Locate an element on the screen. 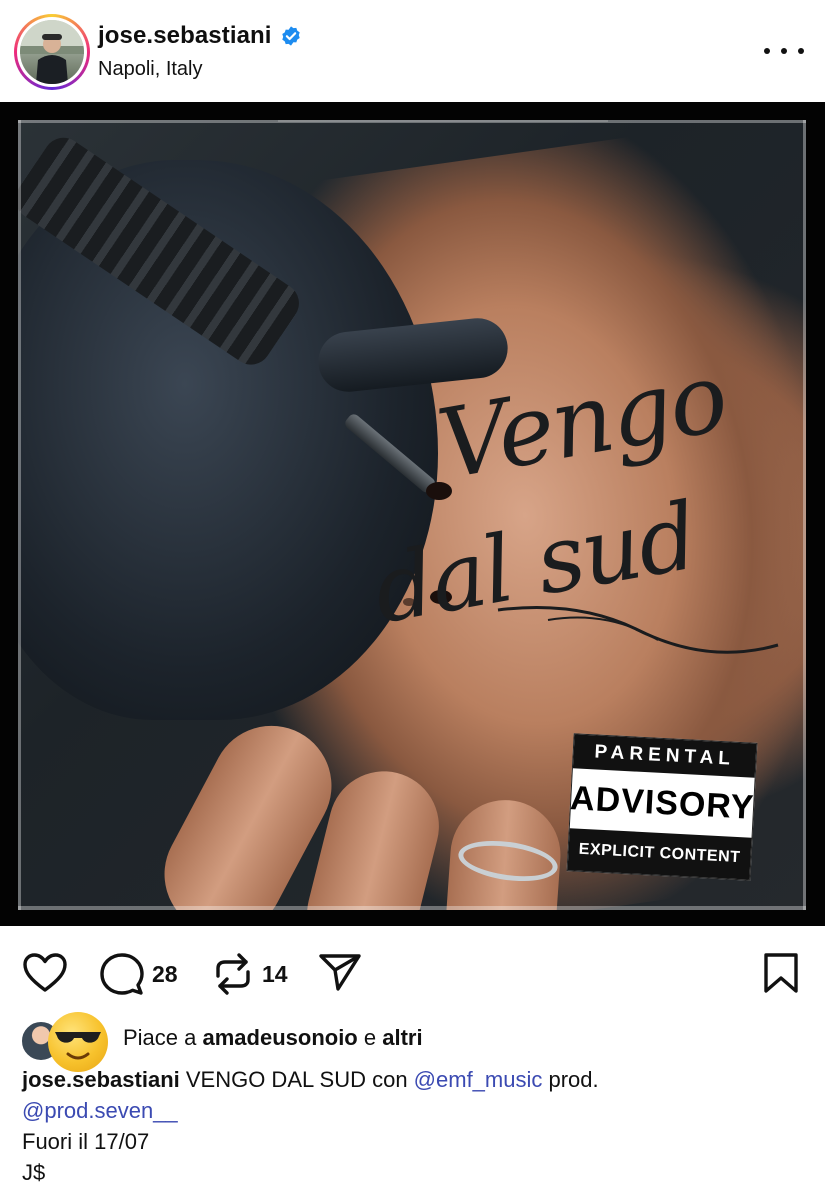 The width and height of the screenshot is (825, 1200). caption-text1: VENGO DAL SUD con is located at coordinates (296, 1079).